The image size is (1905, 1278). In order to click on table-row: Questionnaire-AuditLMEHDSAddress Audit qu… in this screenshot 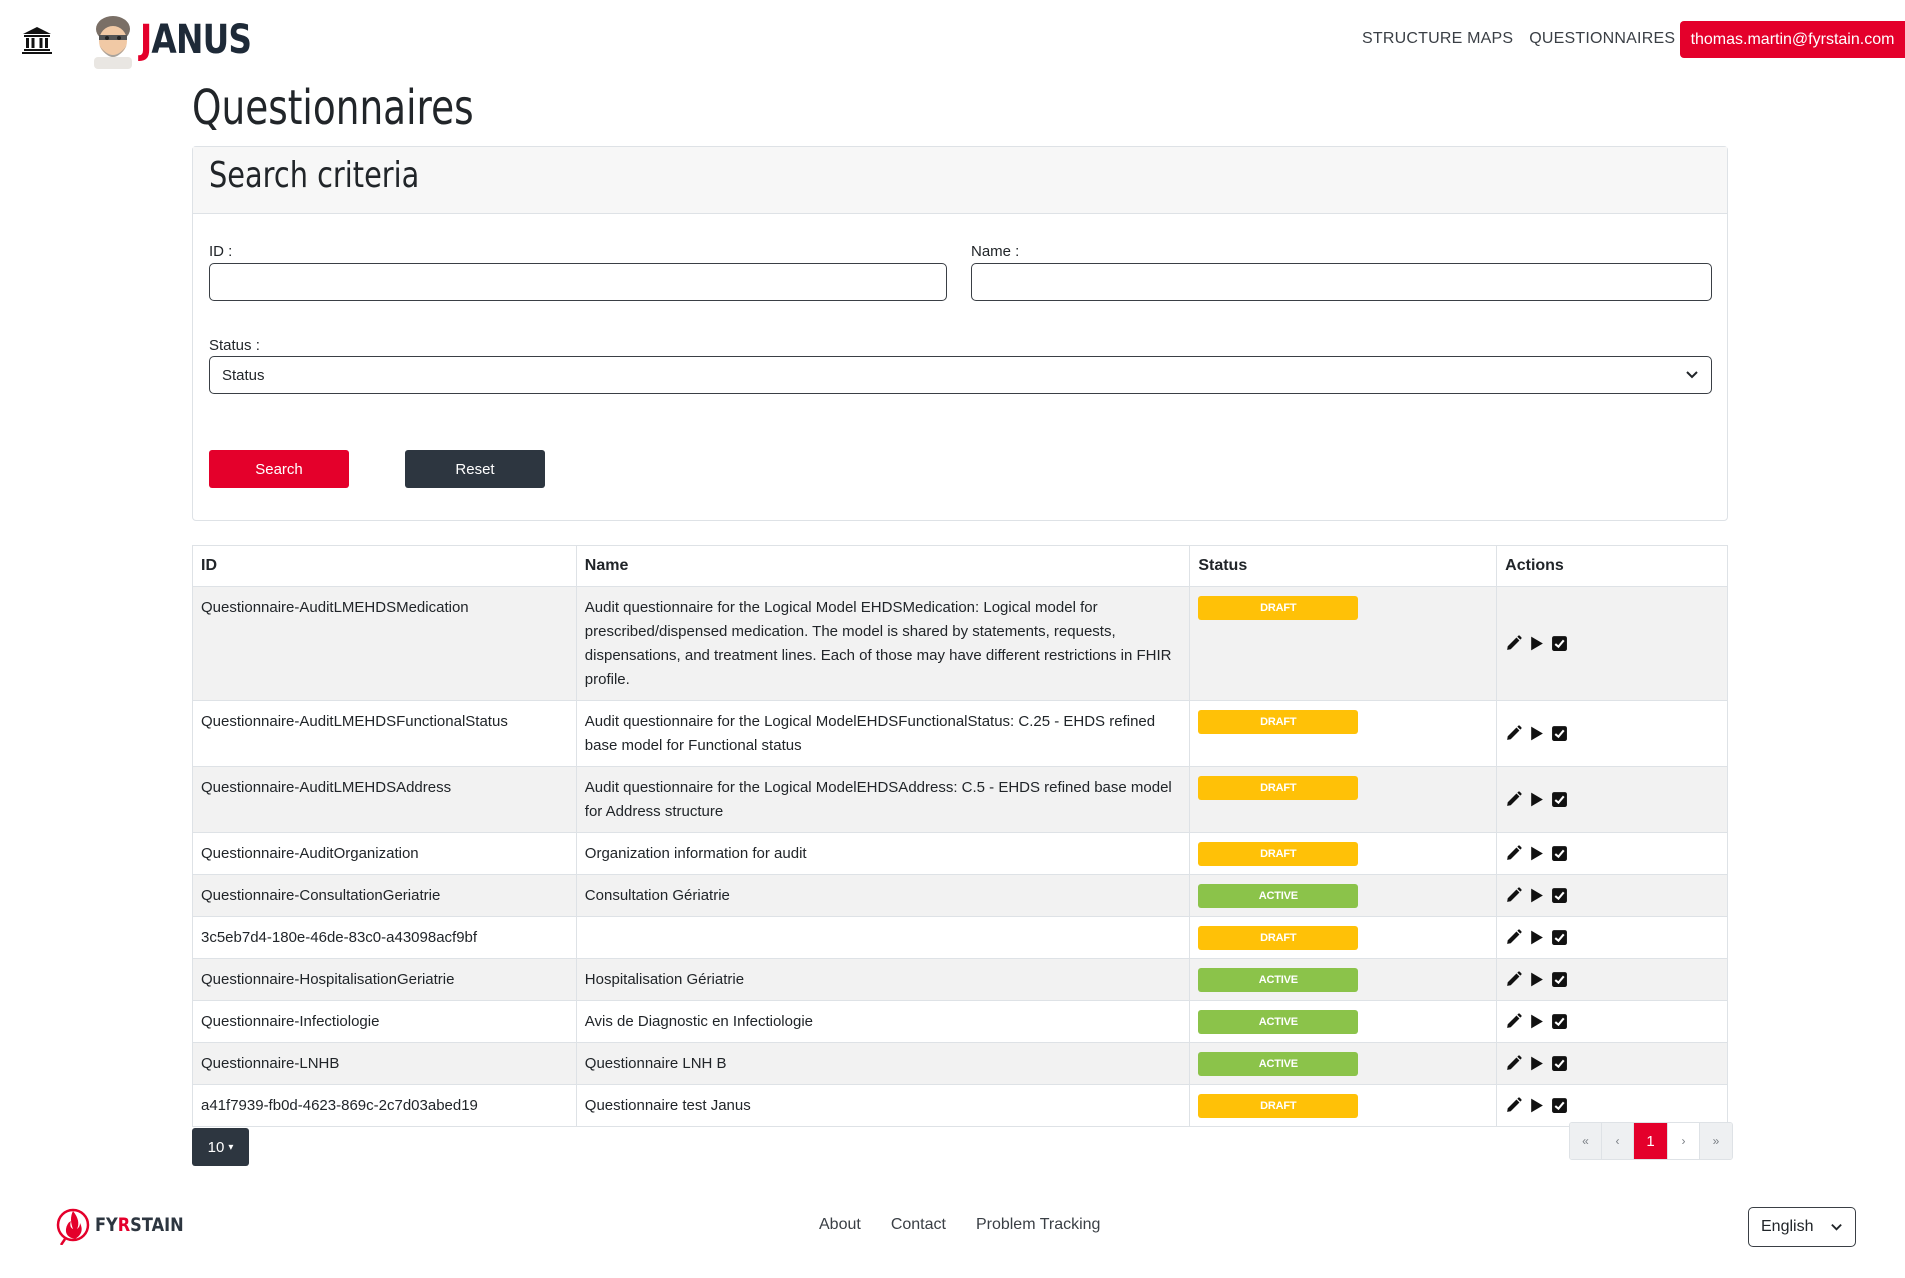, I will do `click(960, 799)`.